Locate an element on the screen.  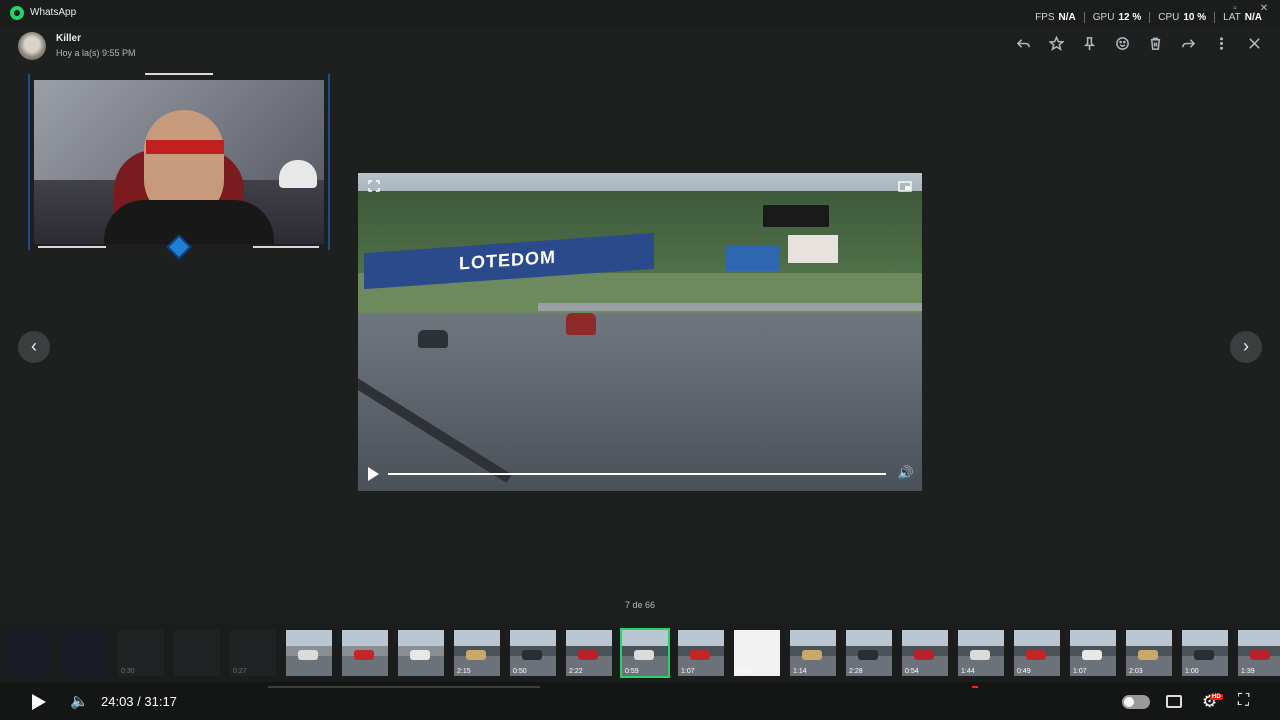
thumbnail: 2:15 is located at coordinates (477, 653).